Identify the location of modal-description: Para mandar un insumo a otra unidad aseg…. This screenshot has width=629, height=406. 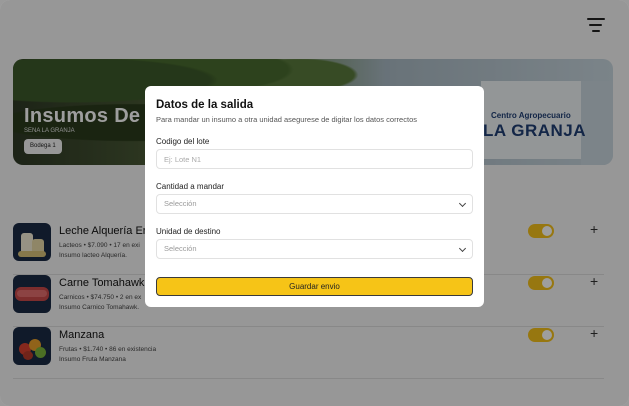
(286, 119).